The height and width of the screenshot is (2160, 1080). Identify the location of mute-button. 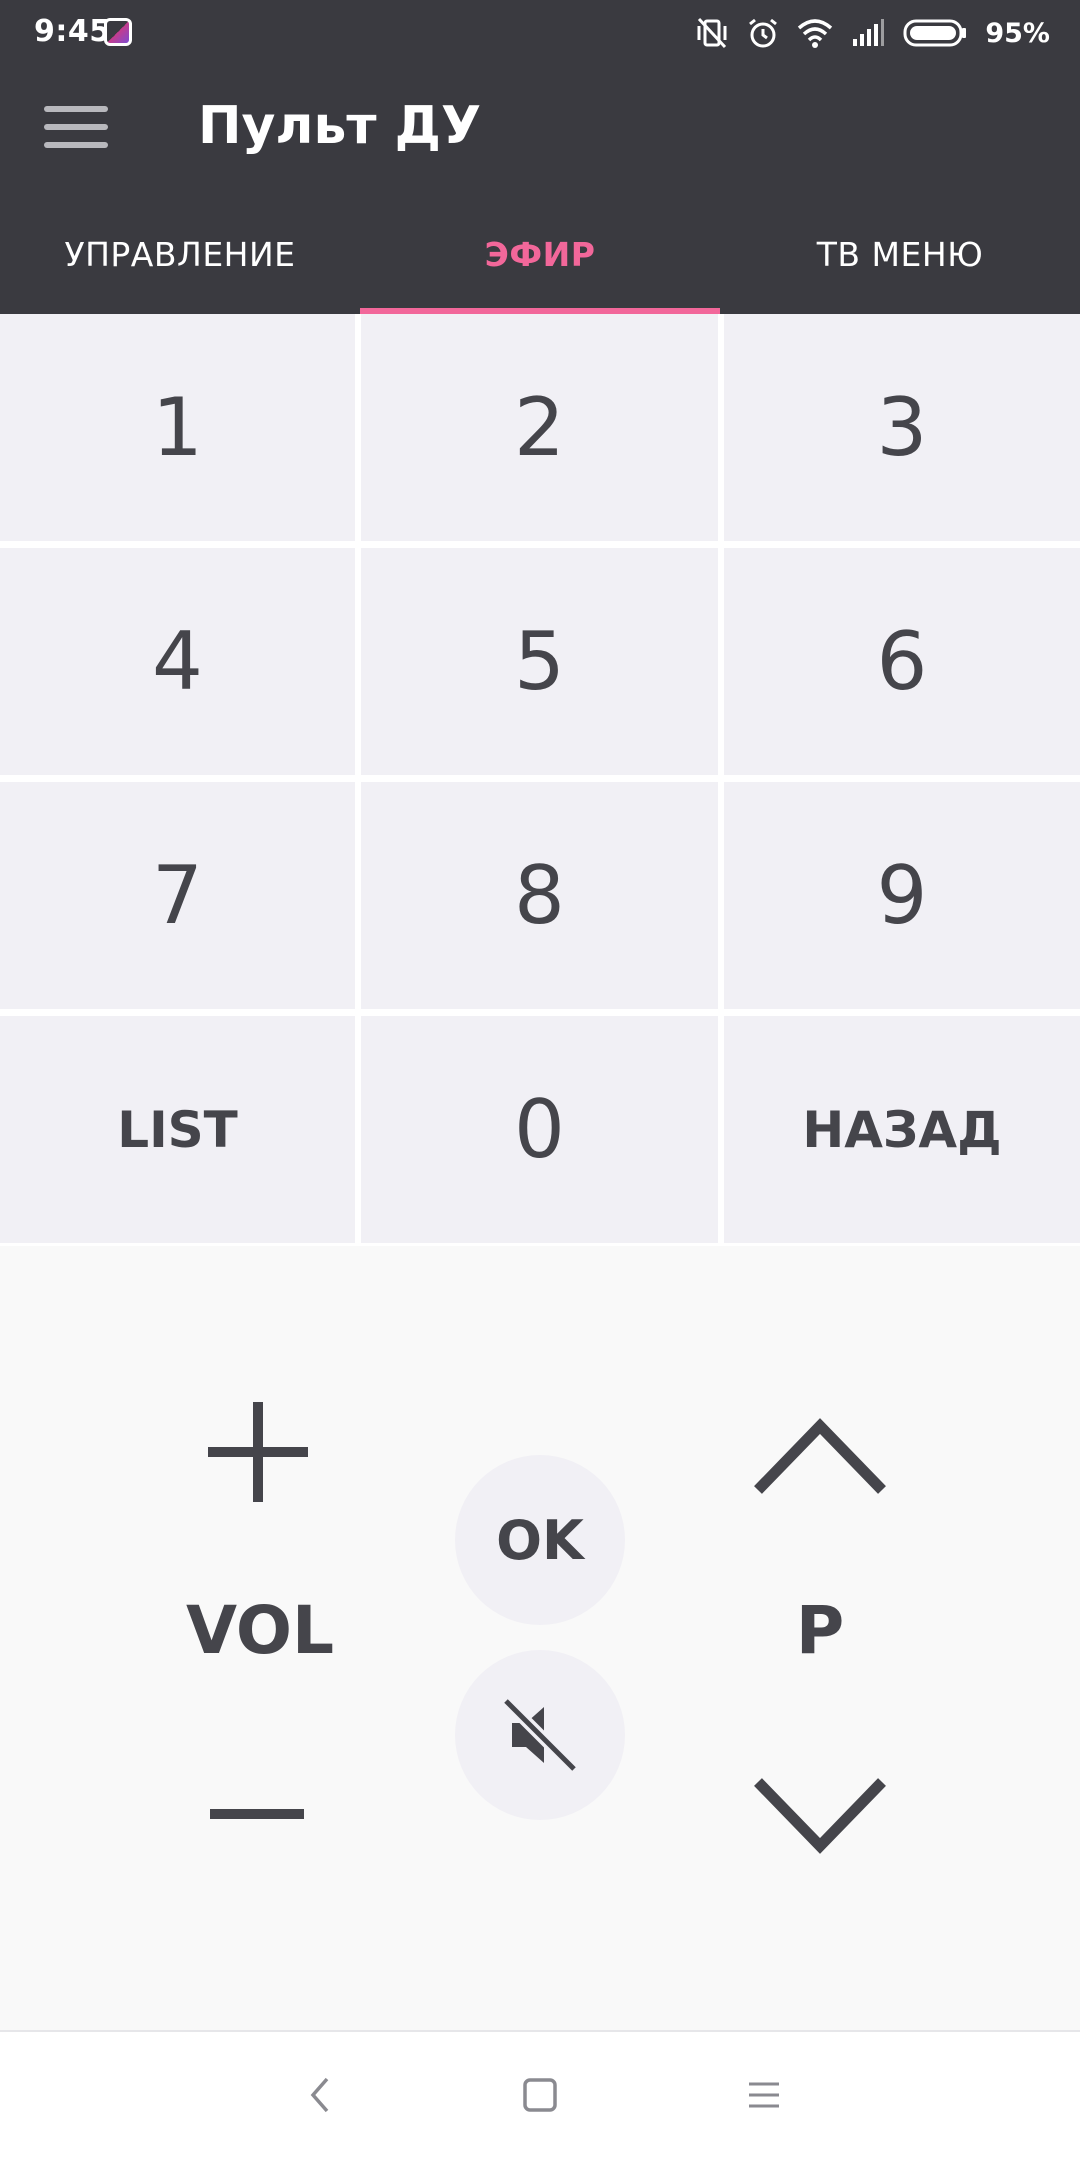
(540, 1735).